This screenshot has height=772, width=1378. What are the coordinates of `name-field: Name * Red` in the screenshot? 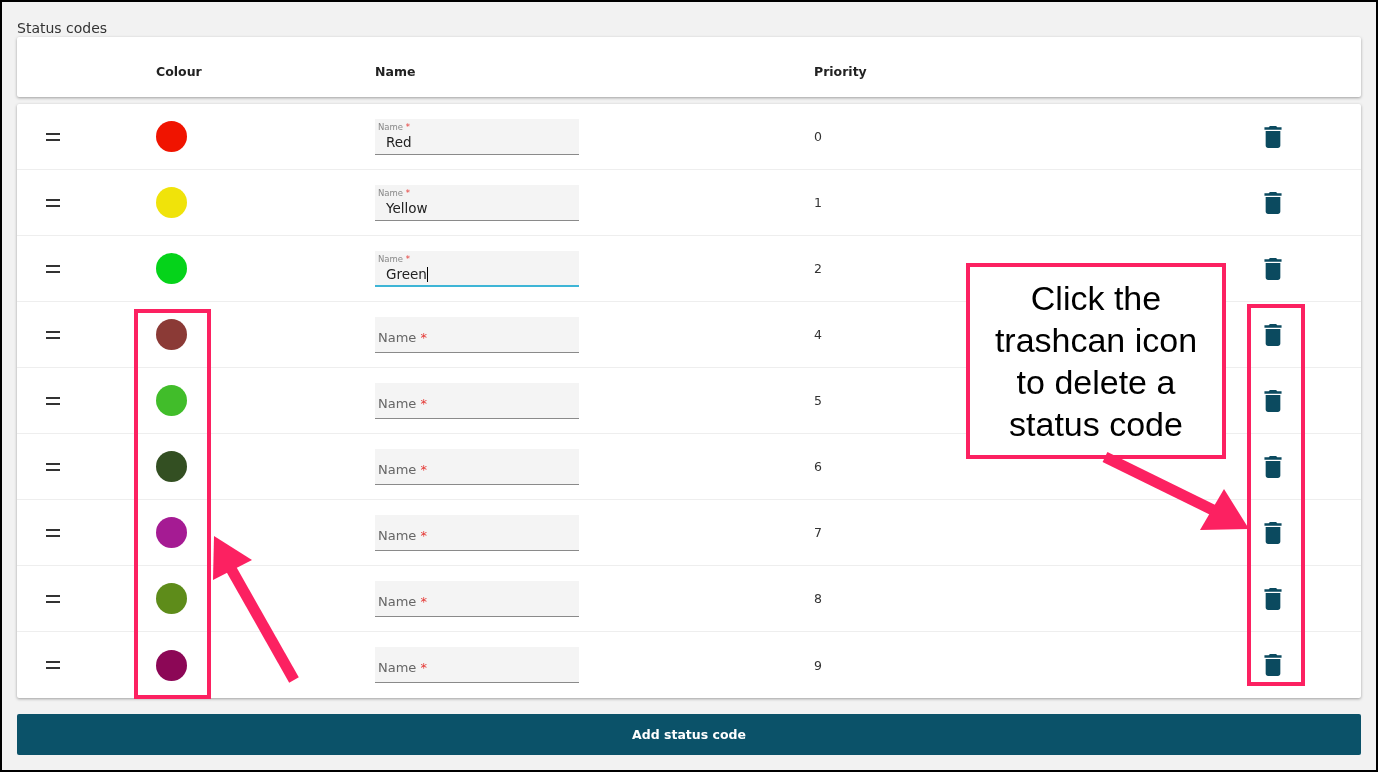 It's located at (477, 136).